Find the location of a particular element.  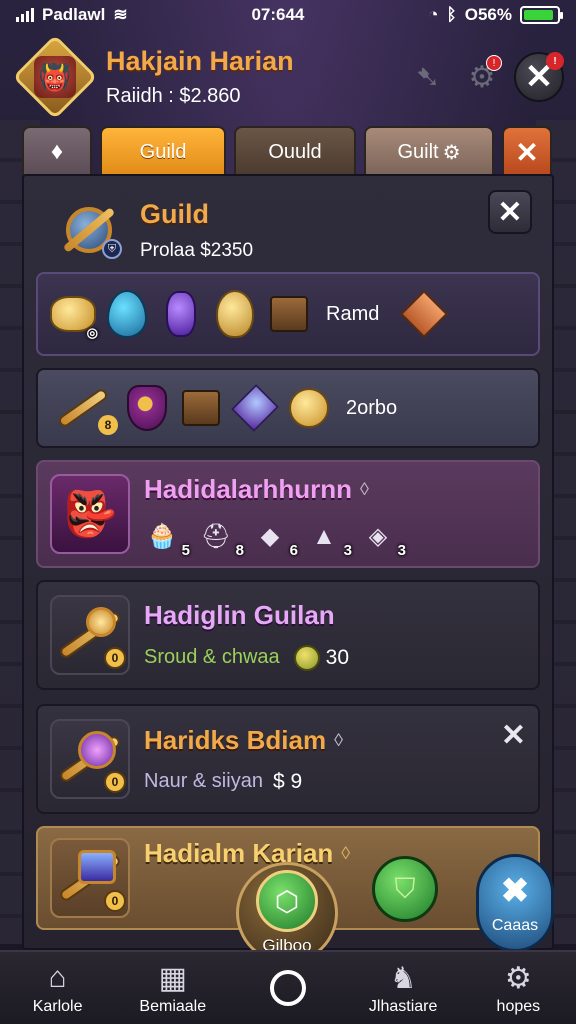

reward-row-1: ◎ Ramd is located at coordinates (288, 314).